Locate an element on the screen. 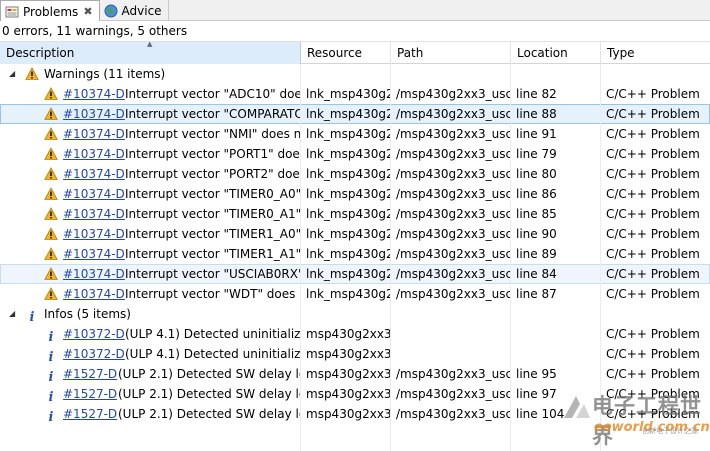  tab-problems: Problems ✖ is located at coordinates (50, 11).